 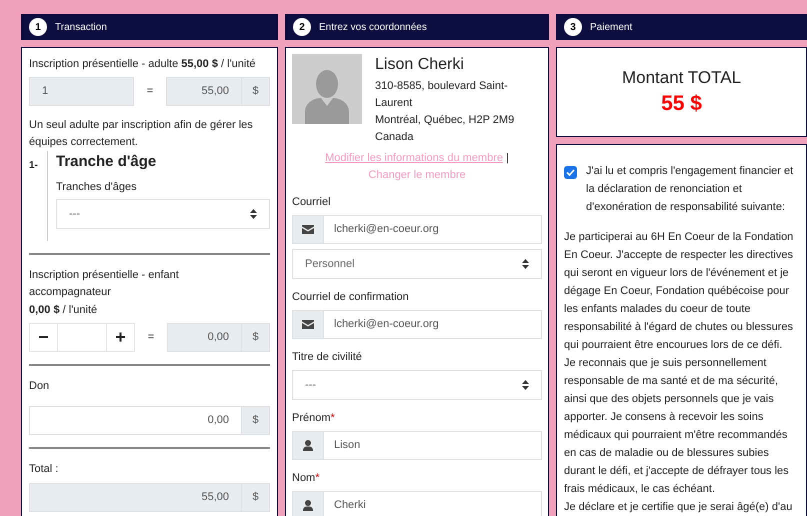 What do you see at coordinates (442, 95) in the screenshot?
I see `address-line: 310-8585, boulevard Saint-Laurent` at bounding box center [442, 95].